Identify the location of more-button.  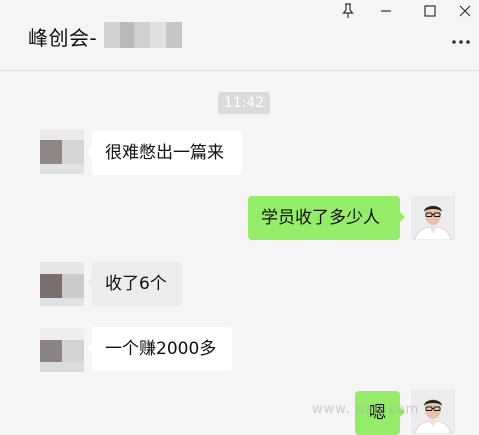
(461, 42).